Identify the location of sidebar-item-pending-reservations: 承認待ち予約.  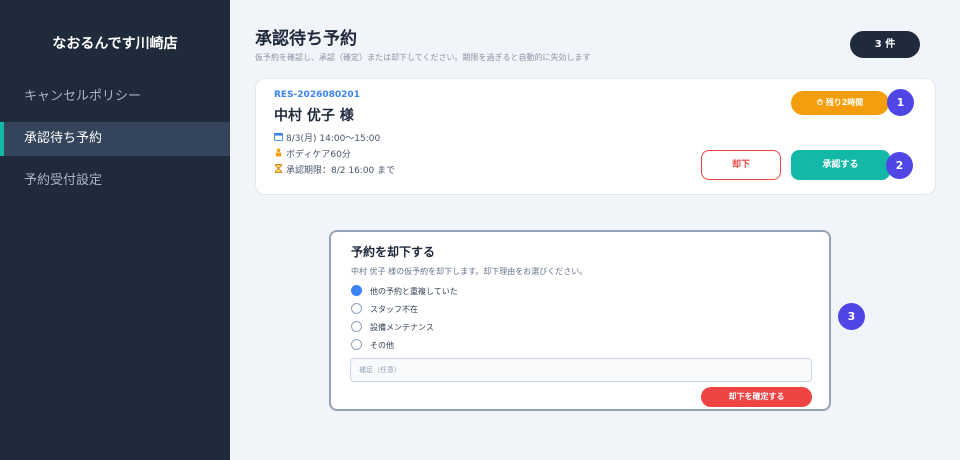
(115, 139).